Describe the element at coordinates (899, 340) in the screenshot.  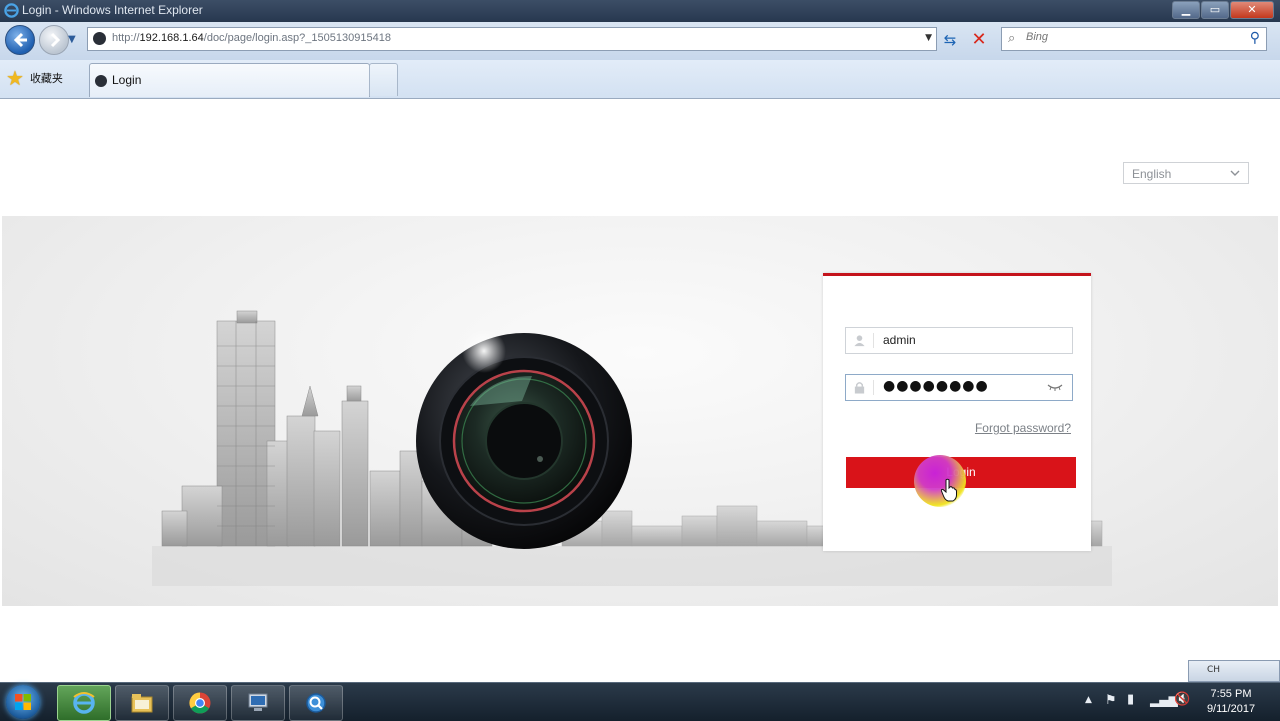
I see `username-value: admin` at that location.